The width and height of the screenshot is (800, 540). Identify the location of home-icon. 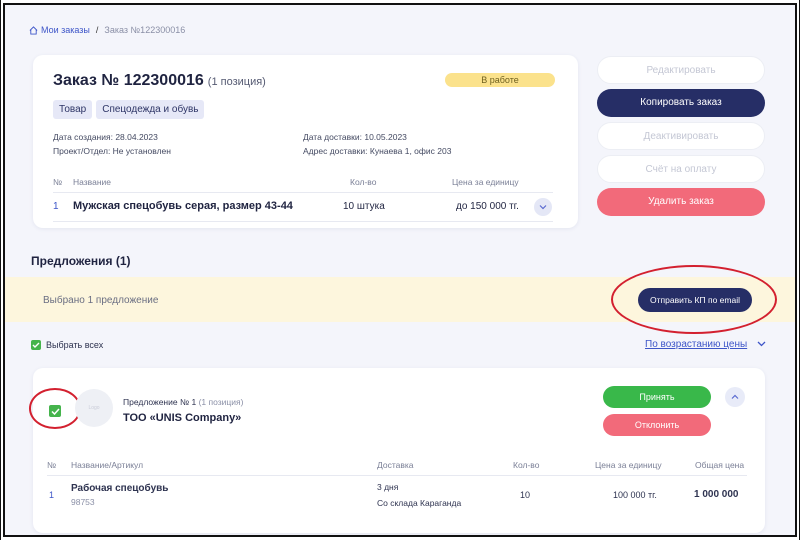
(33, 30).